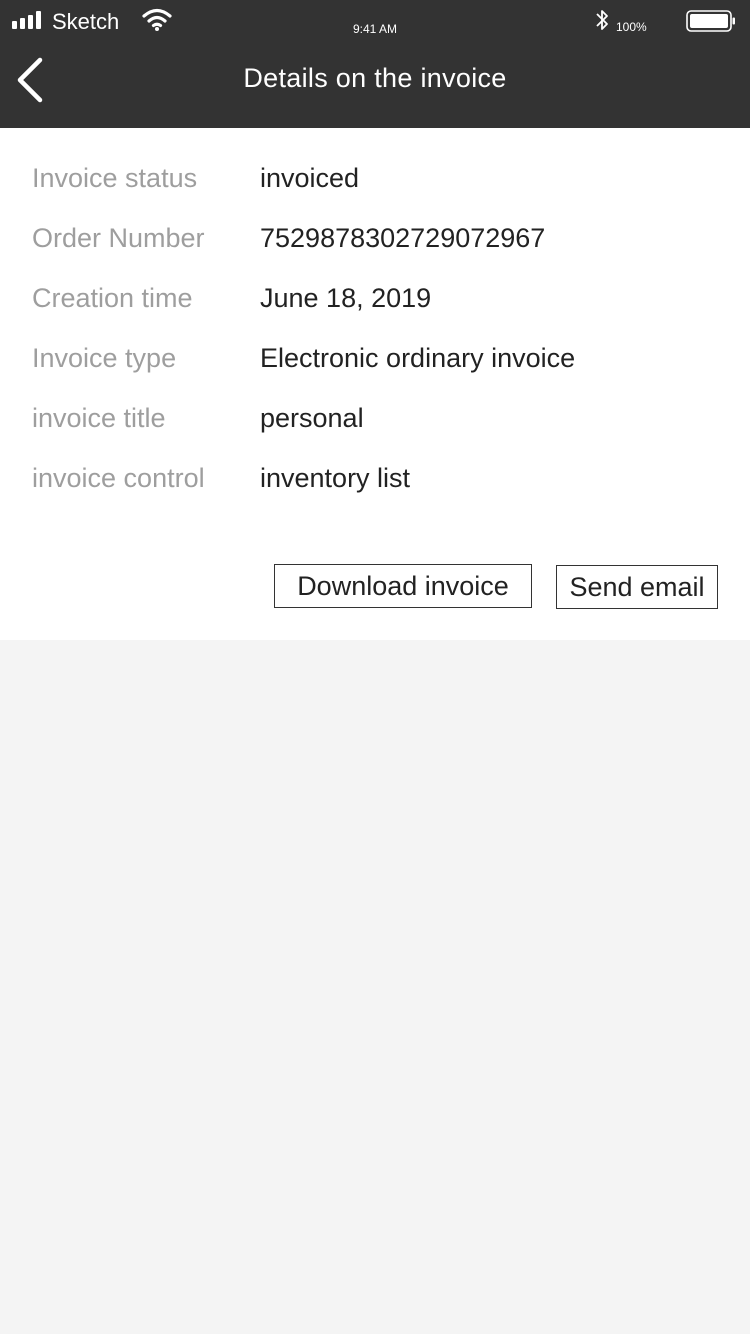 This screenshot has width=750, height=1334. What do you see at coordinates (418, 358) in the screenshot?
I see `detail-value: Electronic ordinary invoice` at bounding box center [418, 358].